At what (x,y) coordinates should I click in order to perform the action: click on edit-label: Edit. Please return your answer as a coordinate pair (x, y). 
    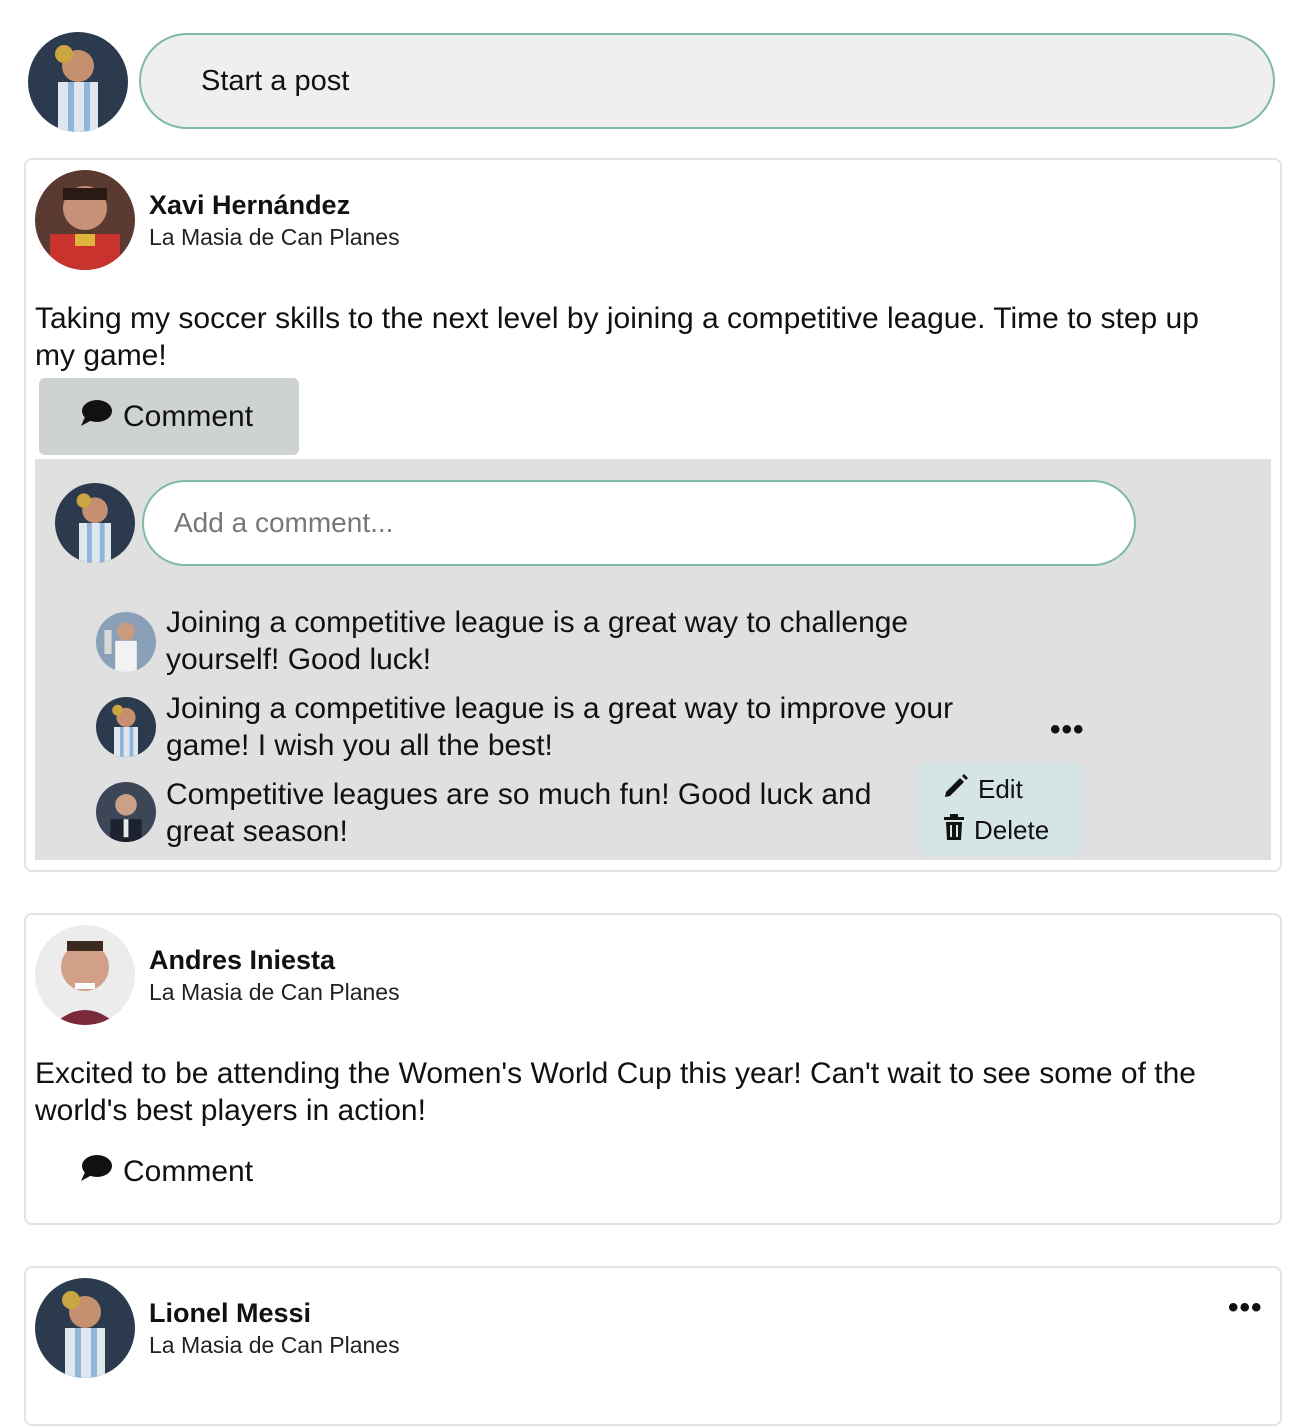
    Looking at the image, I should click on (1000, 789).